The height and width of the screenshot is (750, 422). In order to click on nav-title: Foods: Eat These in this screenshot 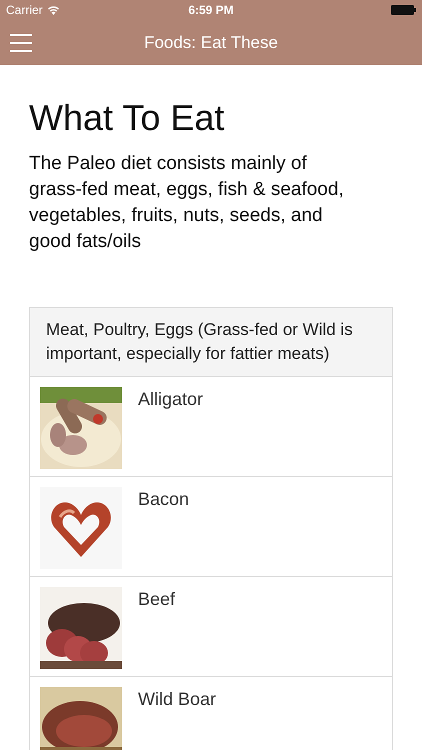, I will do `click(211, 42)`.